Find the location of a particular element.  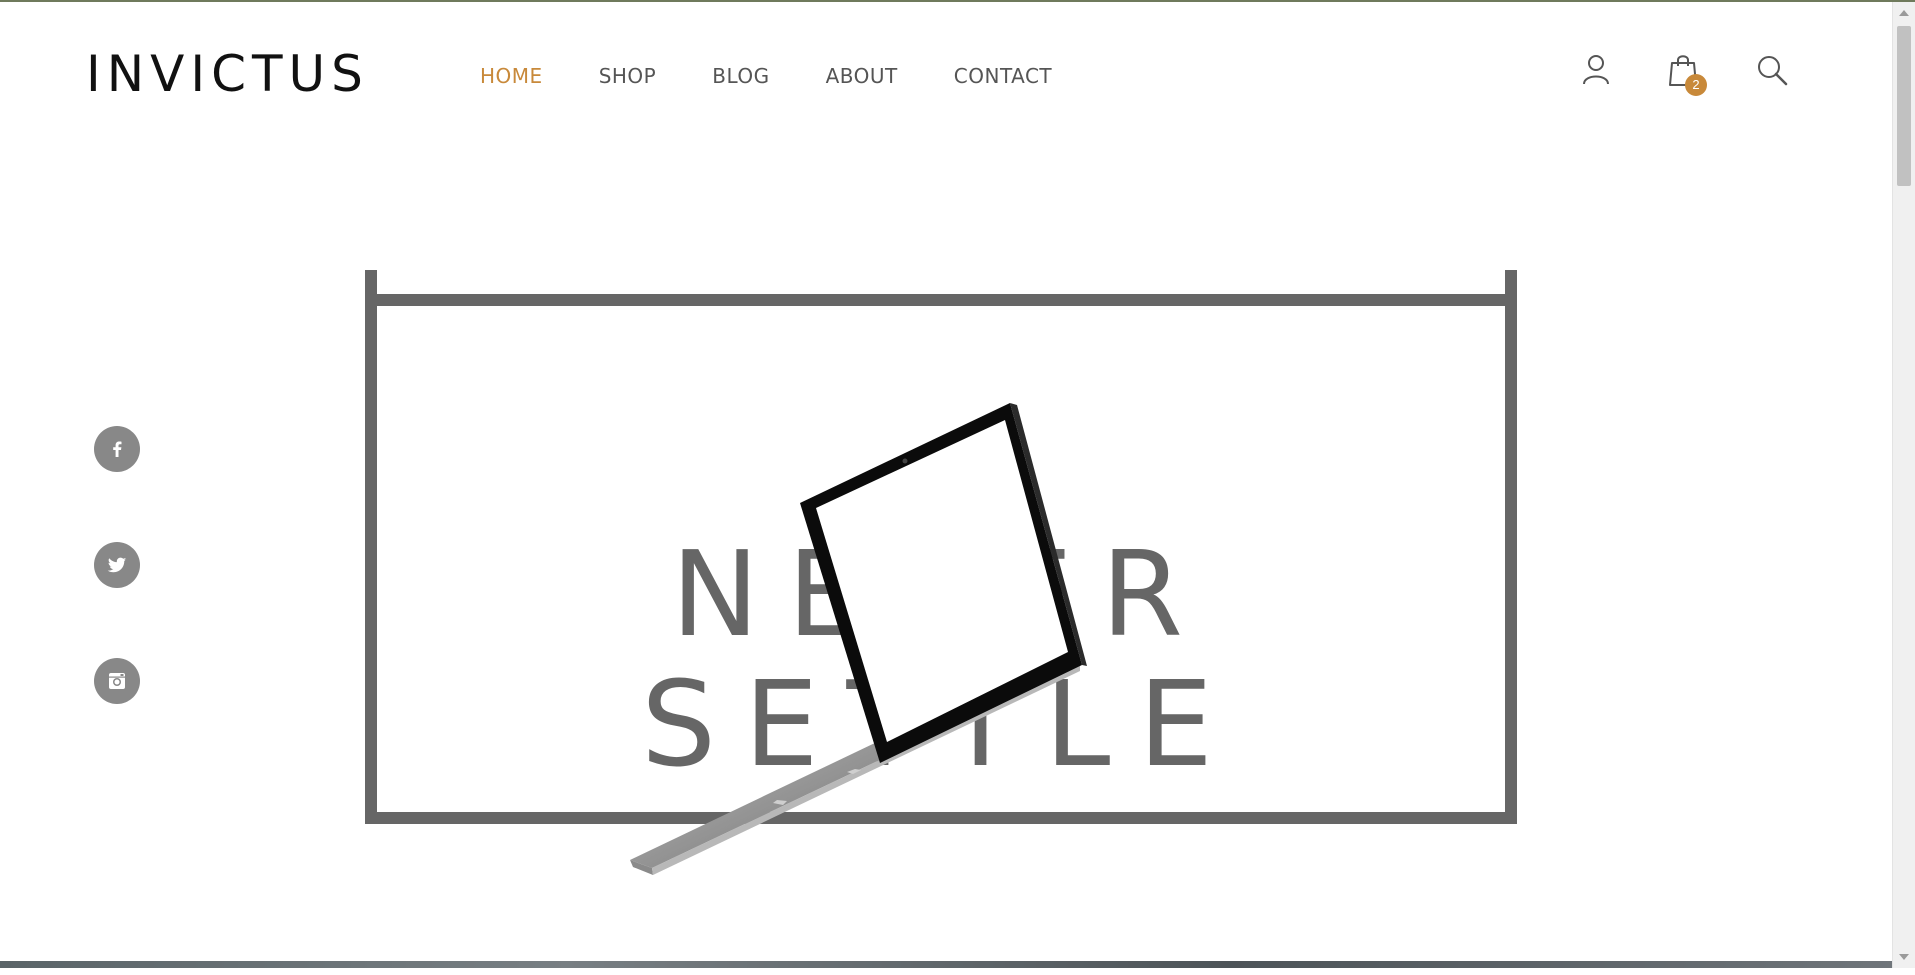

facebook-icon is located at coordinates (117, 449).